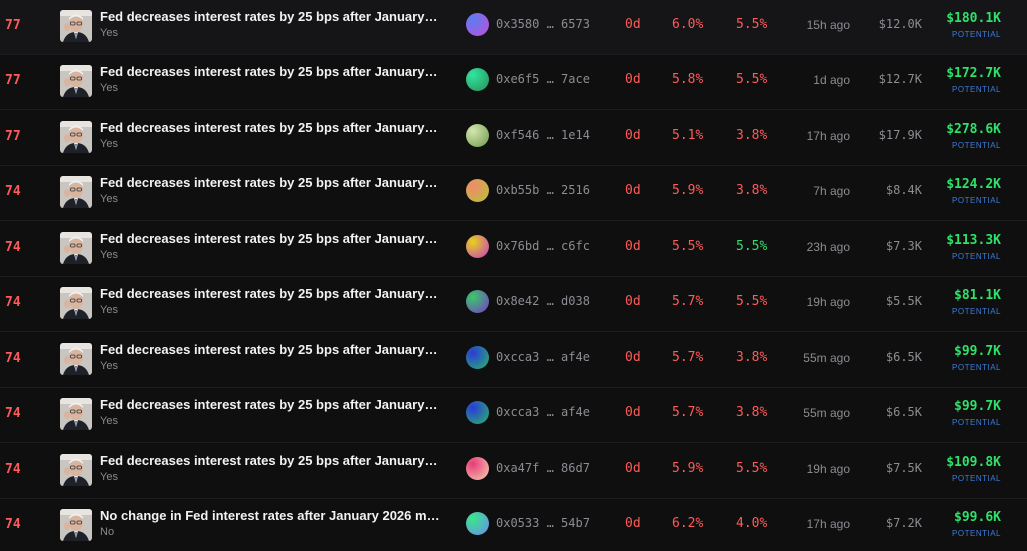  Describe the element at coordinates (973, 73) in the screenshot. I see `potential-value: $172.7K` at that location.